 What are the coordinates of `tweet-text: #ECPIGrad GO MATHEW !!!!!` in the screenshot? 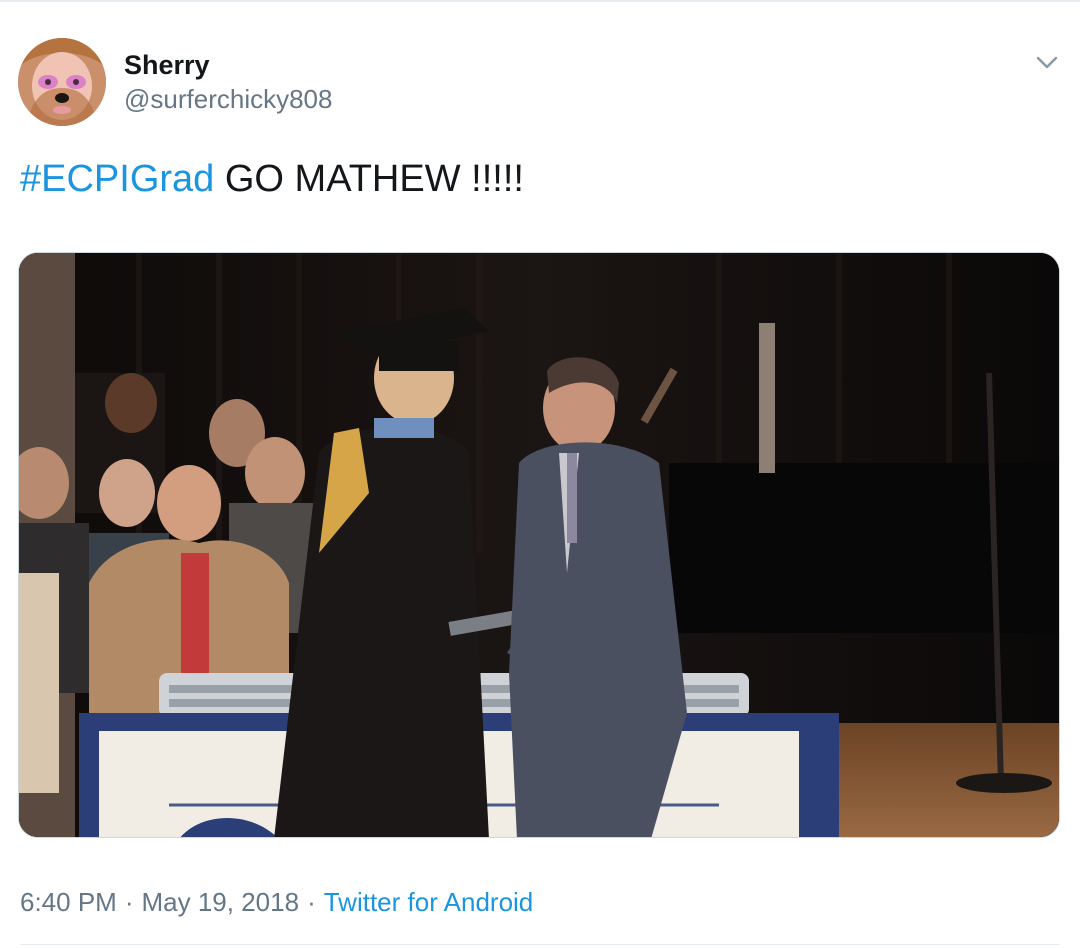 It's located at (272, 179).